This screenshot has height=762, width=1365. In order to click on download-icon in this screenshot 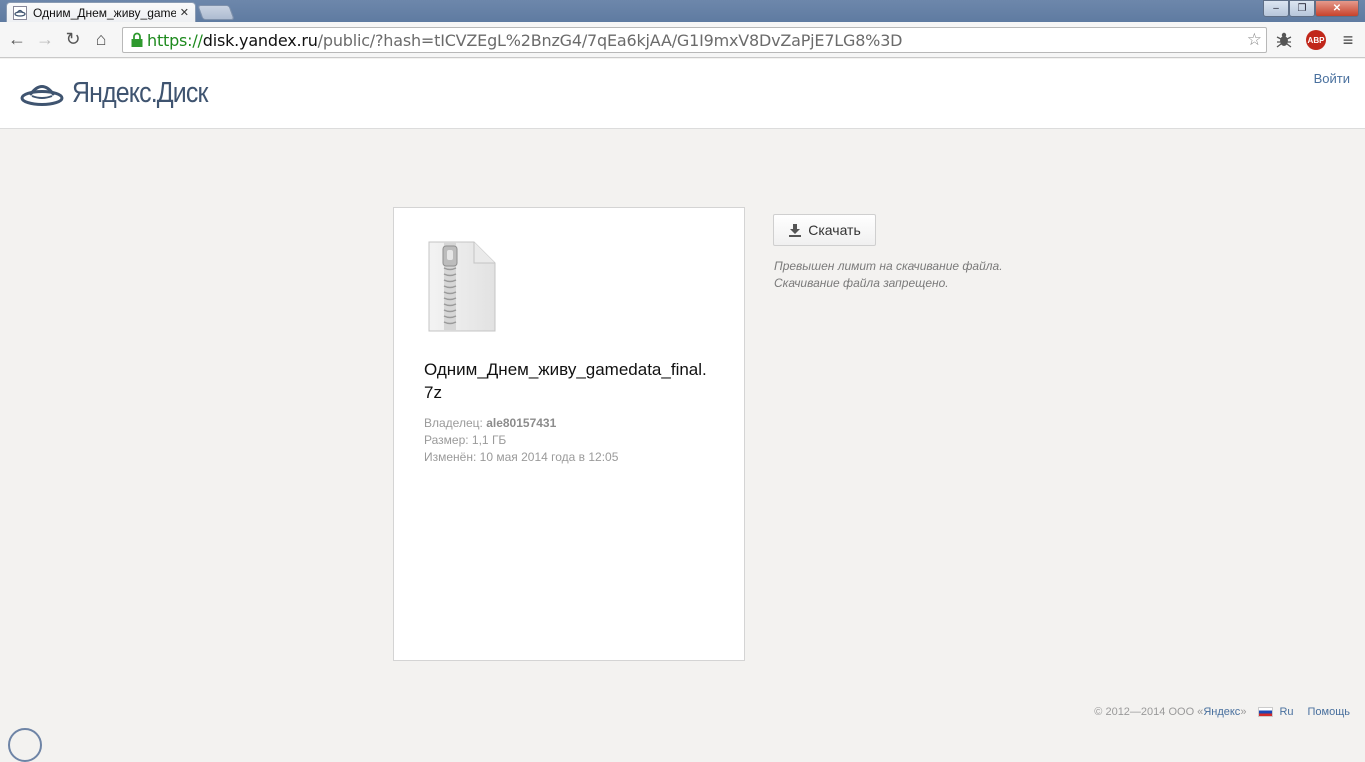, I will do `click(795, 230)`.